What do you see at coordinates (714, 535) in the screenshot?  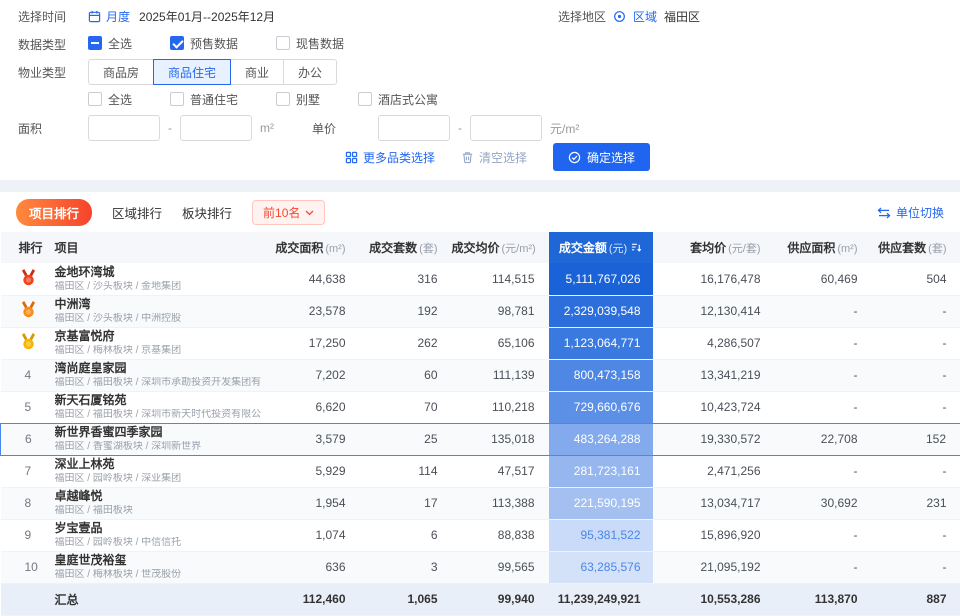 I see `cell-unit-avg-price: 15,896,920` at bounding box center [714, 535].